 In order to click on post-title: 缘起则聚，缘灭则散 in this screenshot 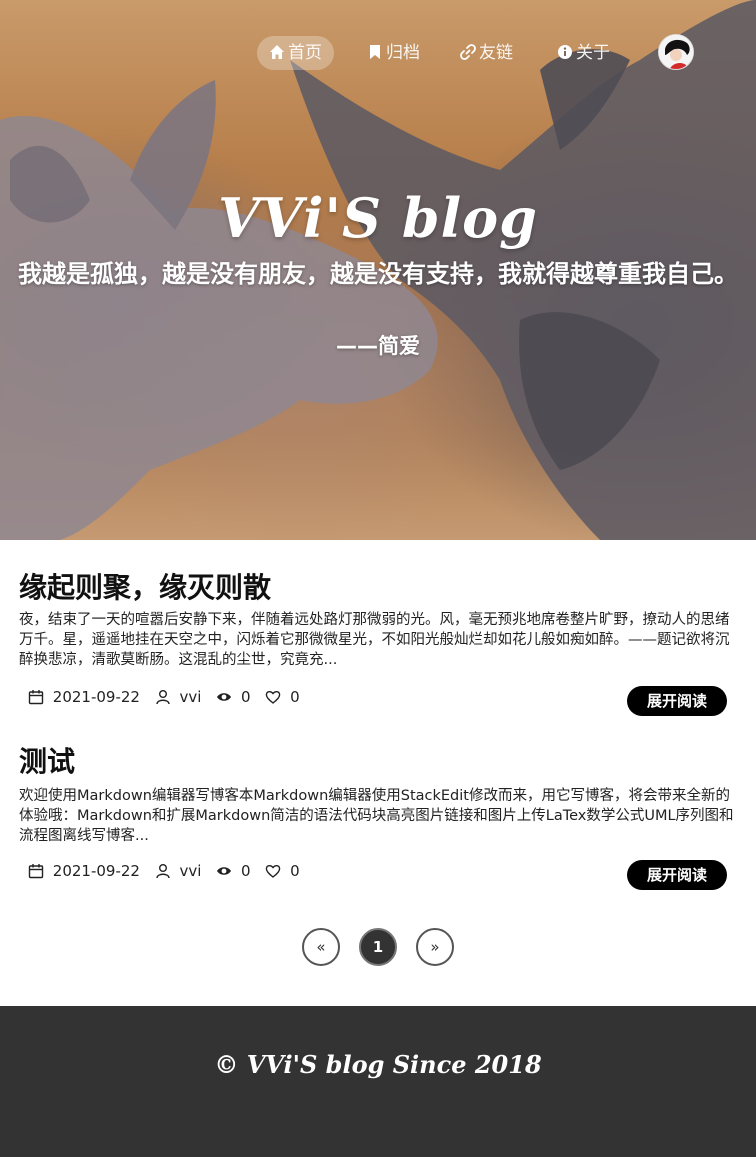, I will do `click(145, 586)`.